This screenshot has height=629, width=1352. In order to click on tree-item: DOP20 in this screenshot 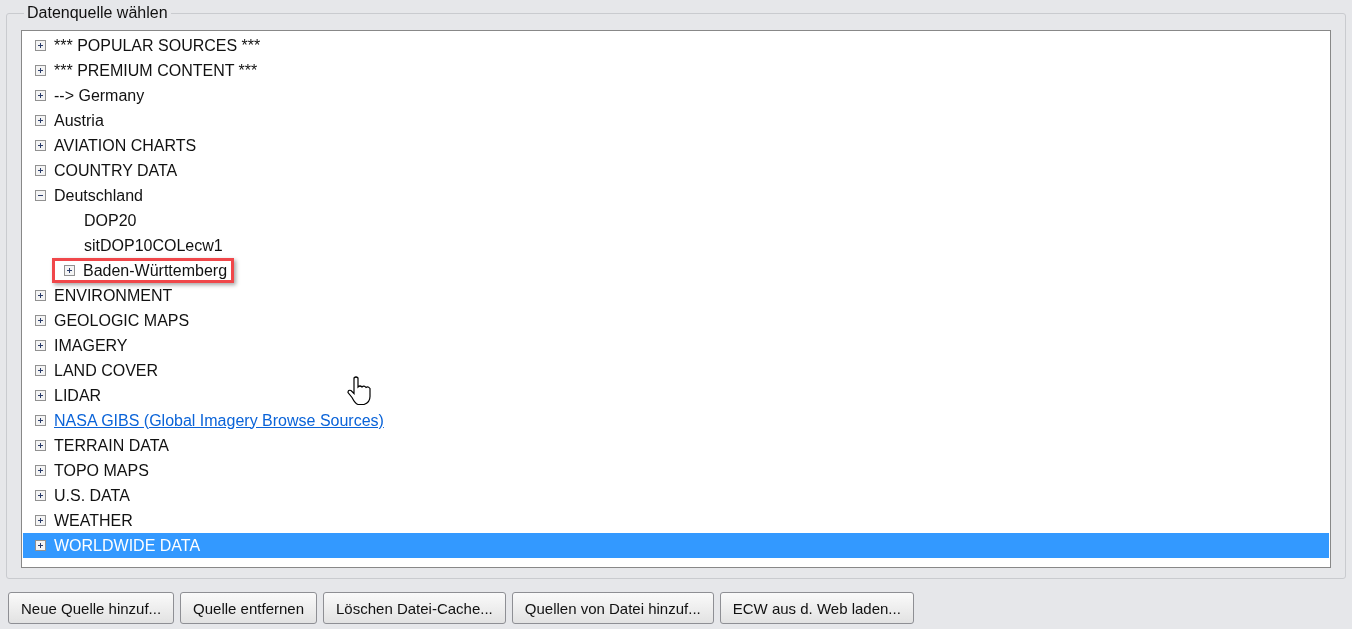, I will do `click(110, 220)`.